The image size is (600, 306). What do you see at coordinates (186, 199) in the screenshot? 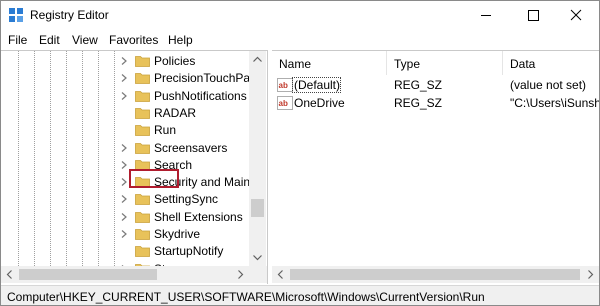
I see `tree-item-label: SettingSync` at bounding box center [186, 199].